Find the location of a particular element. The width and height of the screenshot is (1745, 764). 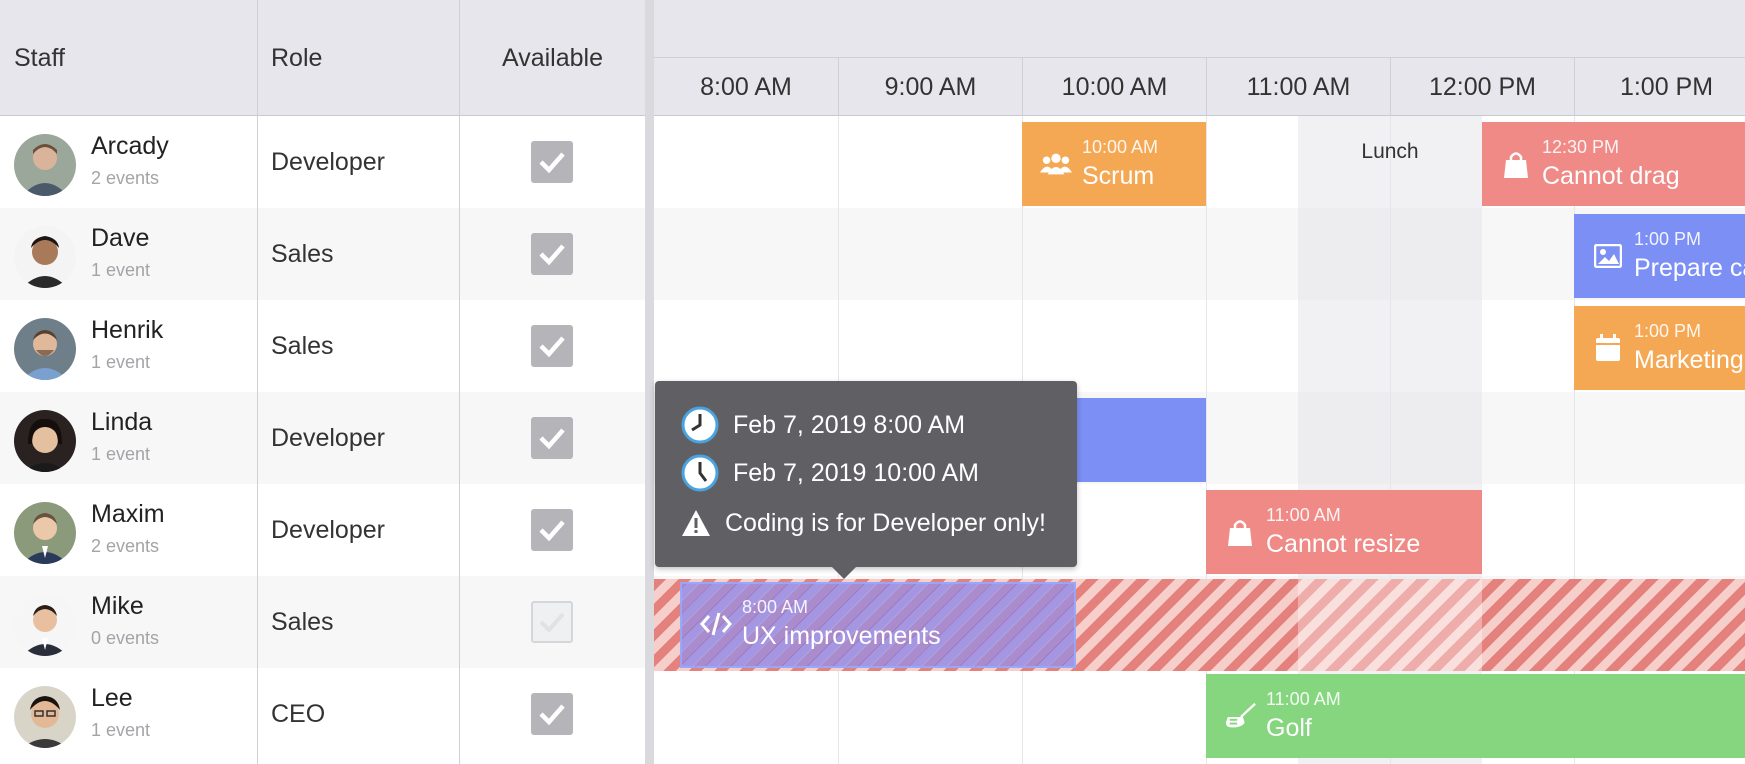

event-scrum: 10:00 AM Scrum is located at coordinates (1114, 164).